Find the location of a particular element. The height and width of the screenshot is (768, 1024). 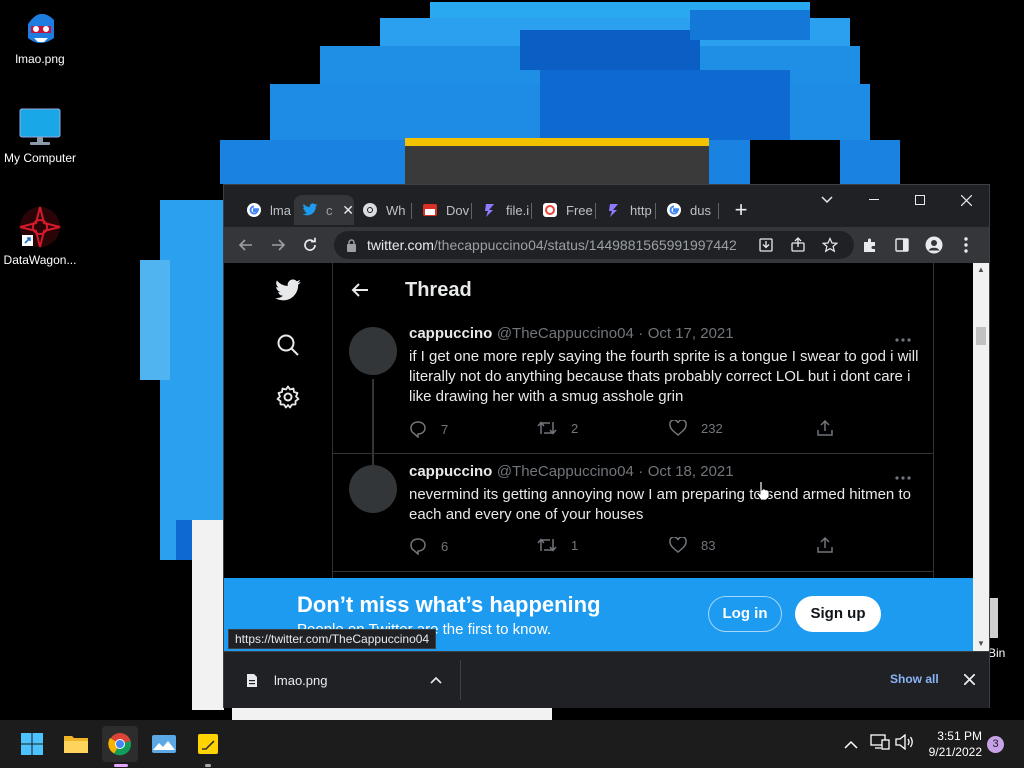

sticky-notes-button is located at coordinates (208, 746).